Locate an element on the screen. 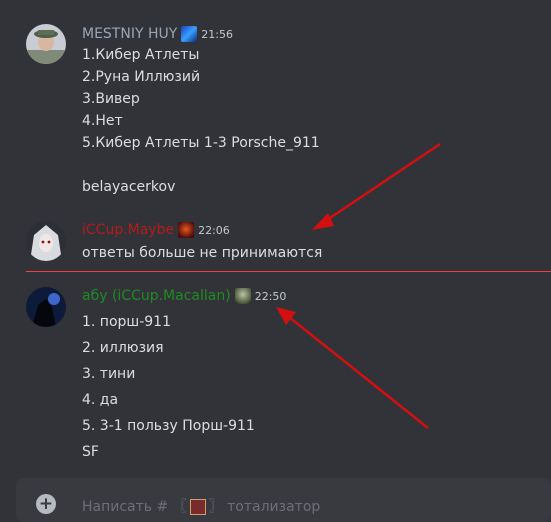 This screenshot has height=522, width=551. message-line: 4. да is located at coordinates (100, 400).